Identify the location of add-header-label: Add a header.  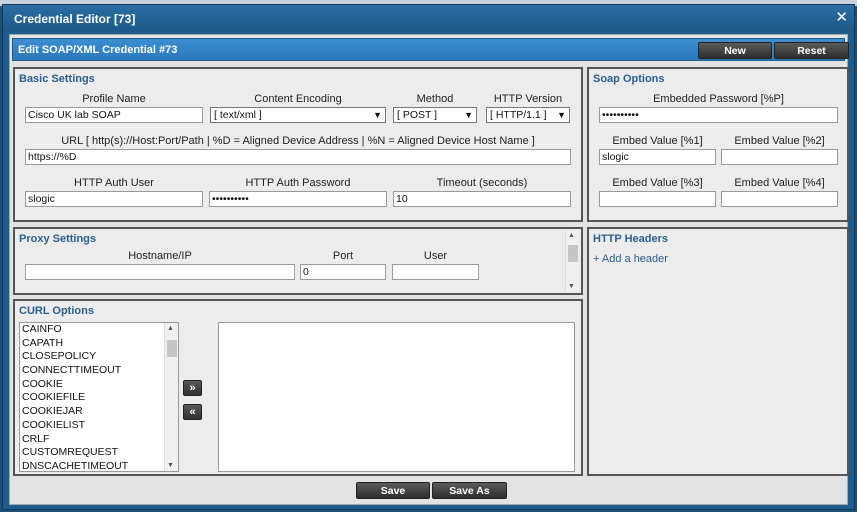
(634, 259).